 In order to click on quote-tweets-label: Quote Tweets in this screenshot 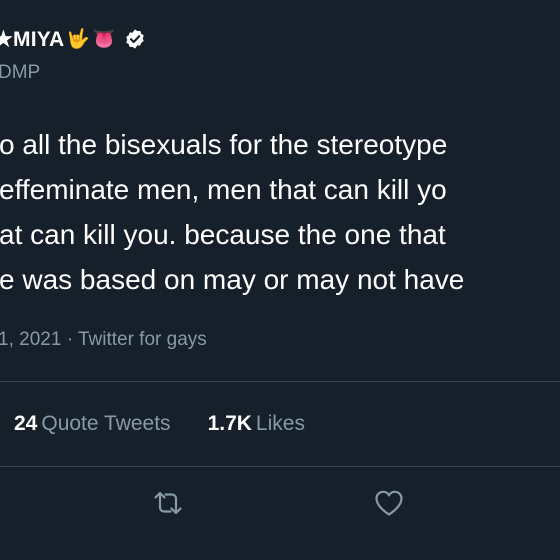, I will do `click(106, 423)`.